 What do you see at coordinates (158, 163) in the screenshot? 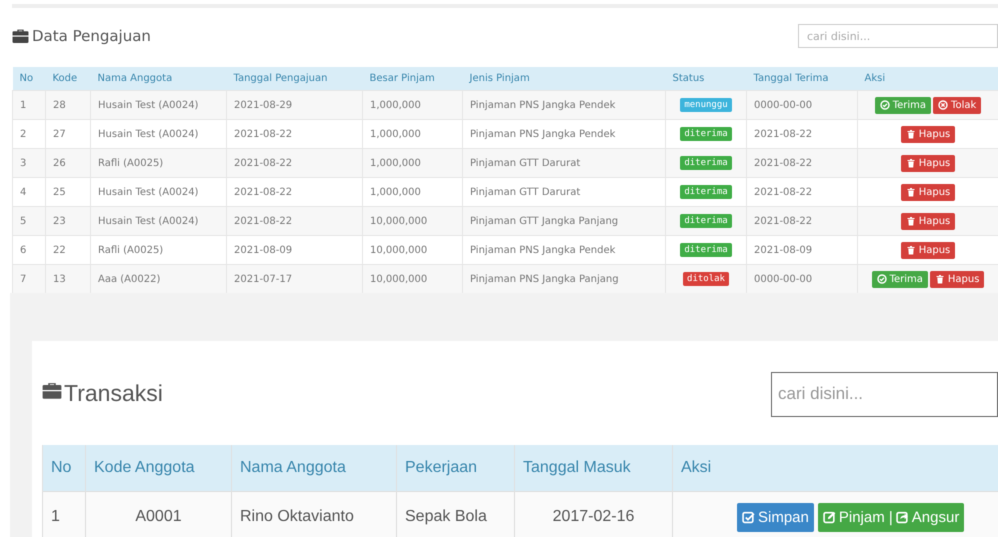
I see `table-cell: Rafli (A0025)` at bounding box center [158, 163].